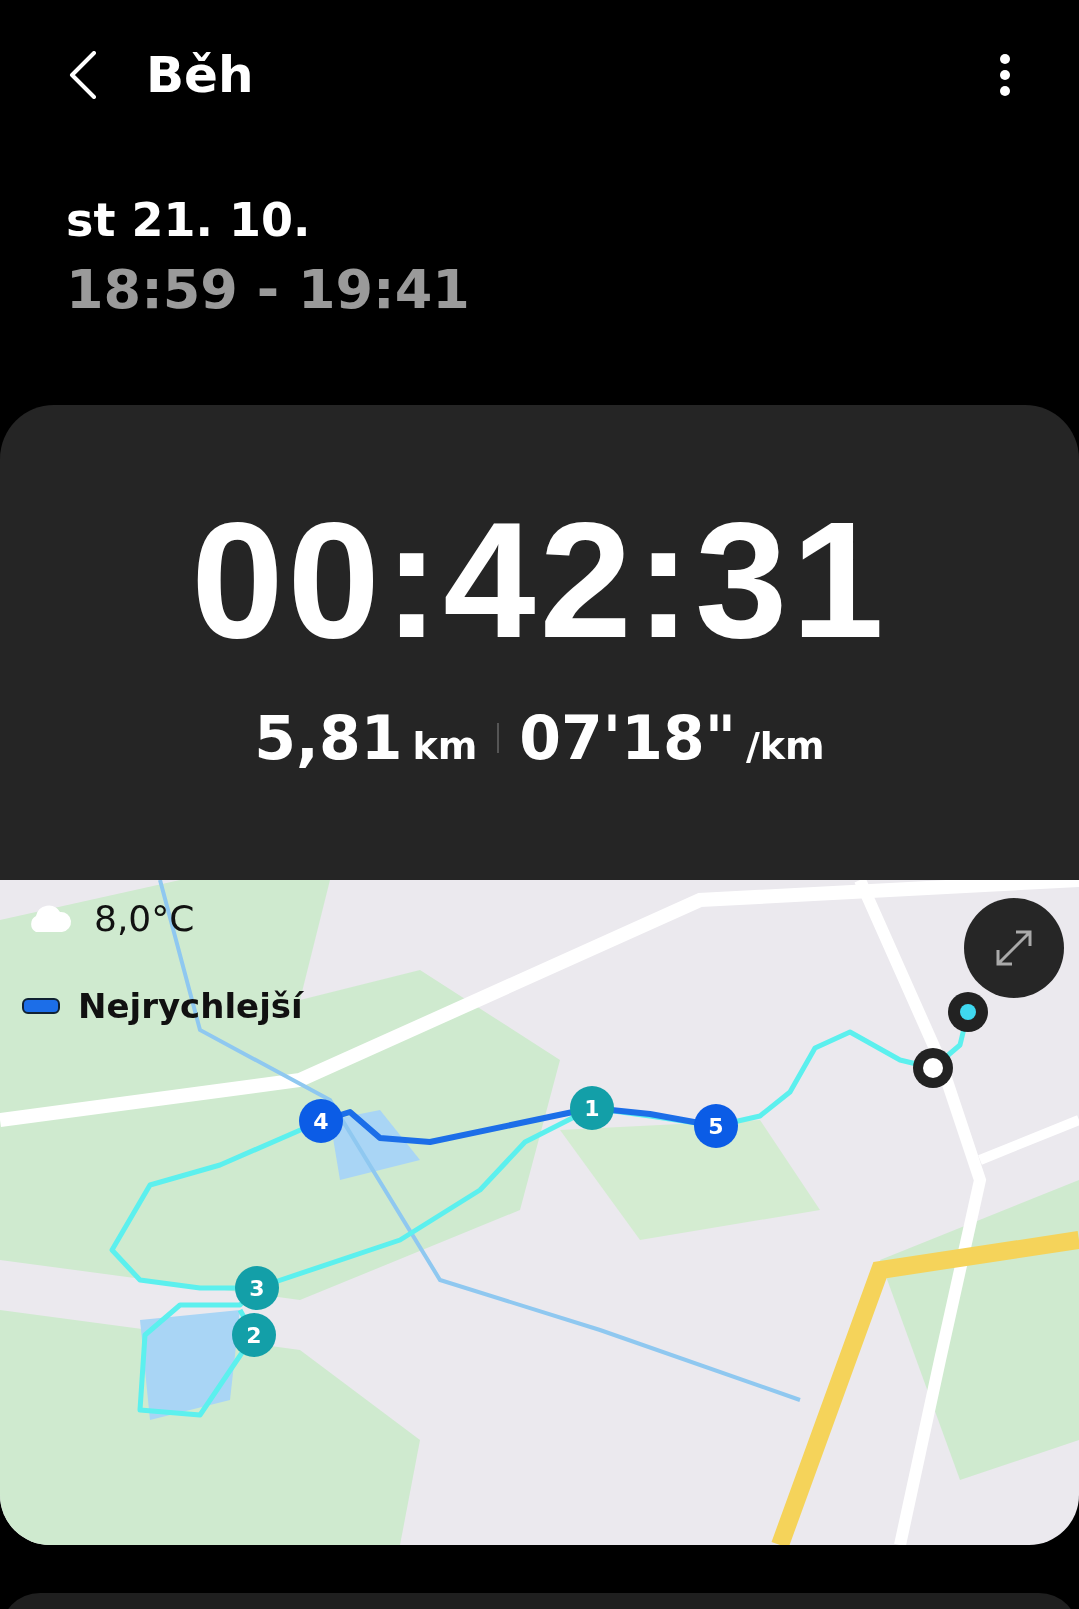 The height and width of the screenshot is (1609, 1079). I want to click on end-point-icon, so click(968, 1012).